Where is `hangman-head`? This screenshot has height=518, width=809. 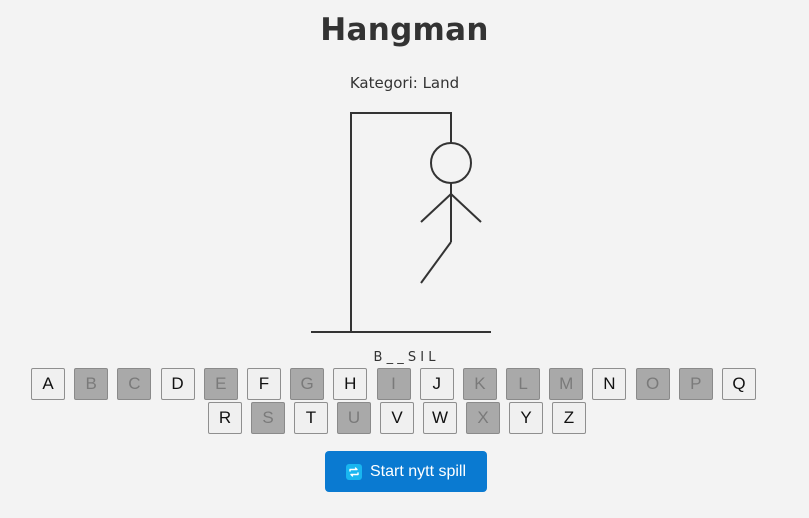
hangman-head is located at coordinates (451, 163).